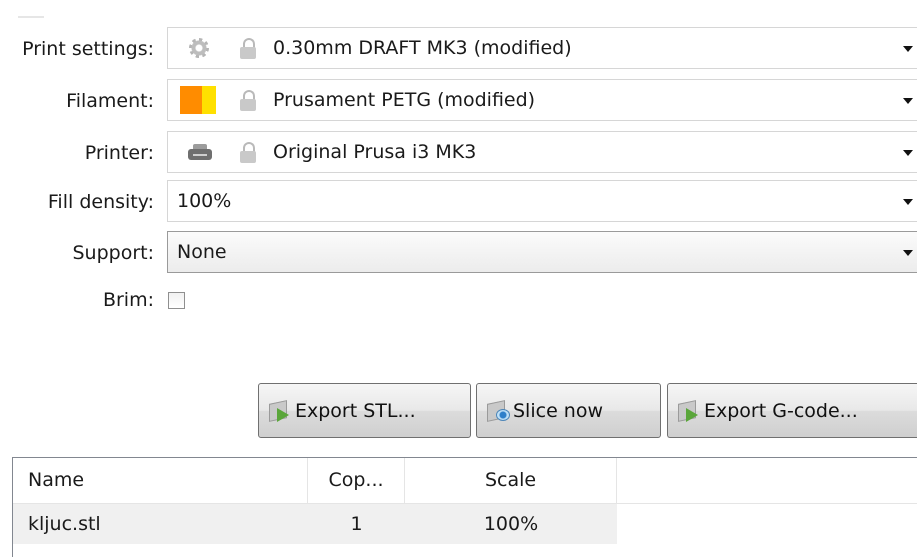 This screenshot has height=557, width=917. Describe the element at coordinates (497, 411) in the screenshot. I see `slice-preview-icon` at that location.